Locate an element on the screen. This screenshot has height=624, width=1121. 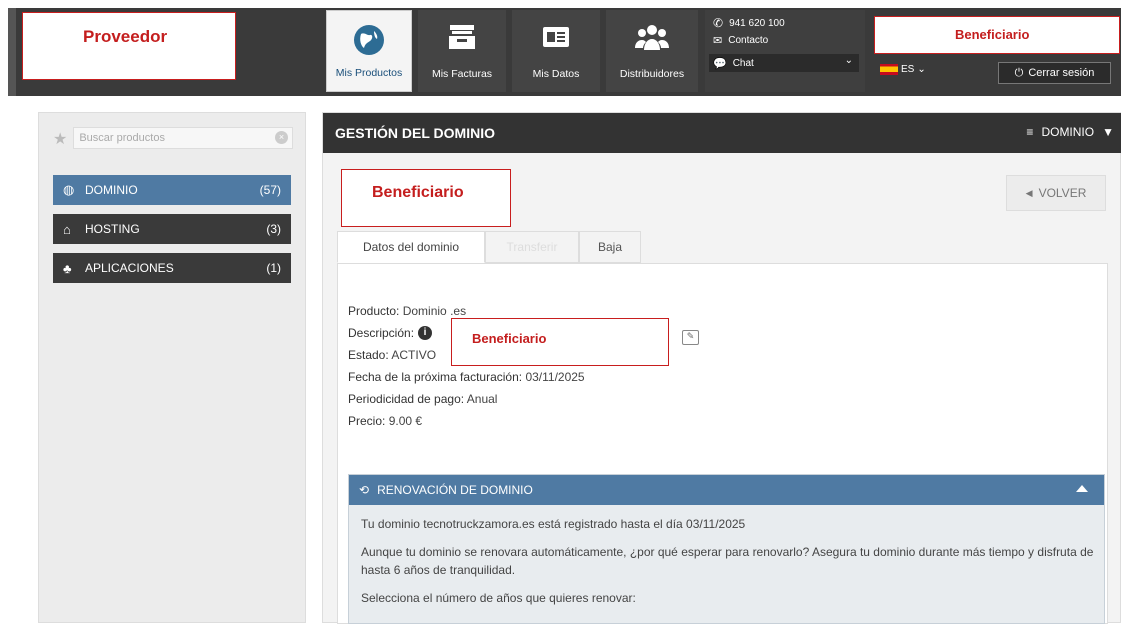
dominio-menu-label: DOMINIO is located at coordinates (1068, 132).